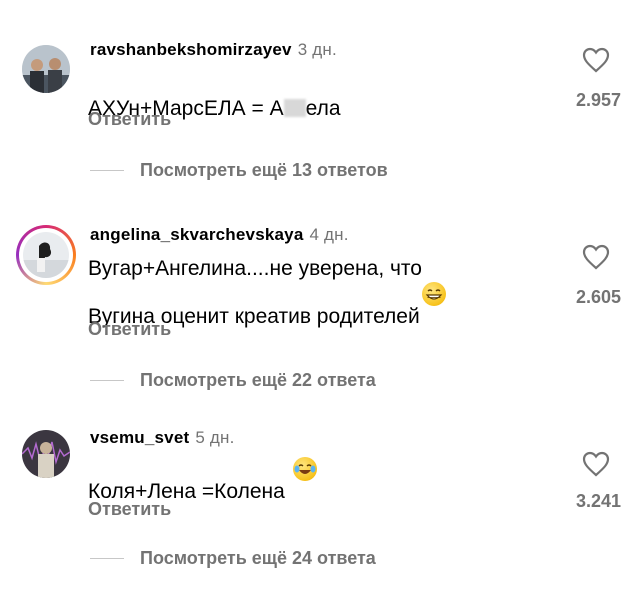 The image size is (641, 600). I want to click on timestamp: 4 дн., so click(329, 234).